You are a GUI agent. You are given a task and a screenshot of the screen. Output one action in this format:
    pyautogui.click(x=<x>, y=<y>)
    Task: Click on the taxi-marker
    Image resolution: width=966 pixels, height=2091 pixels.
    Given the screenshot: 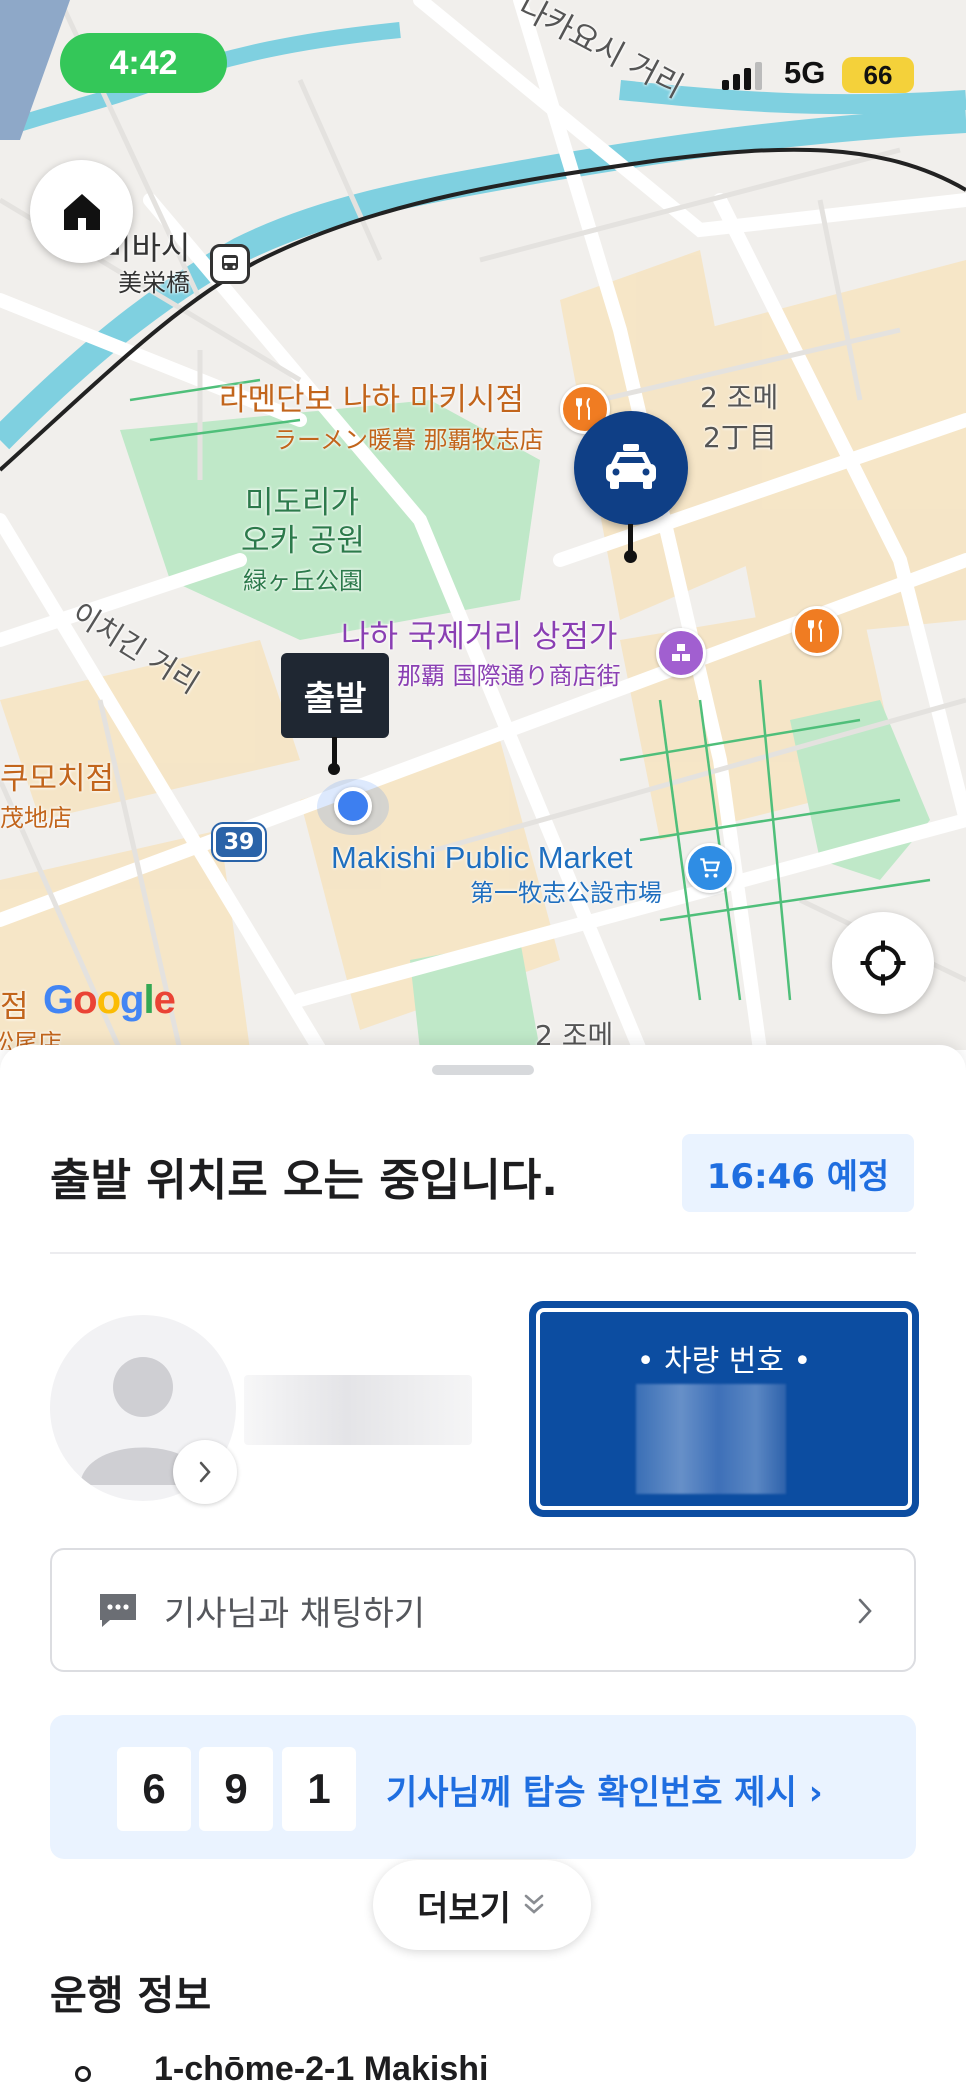 What is the action you would take?
    pyautogui.click(x=631, y=468)
    